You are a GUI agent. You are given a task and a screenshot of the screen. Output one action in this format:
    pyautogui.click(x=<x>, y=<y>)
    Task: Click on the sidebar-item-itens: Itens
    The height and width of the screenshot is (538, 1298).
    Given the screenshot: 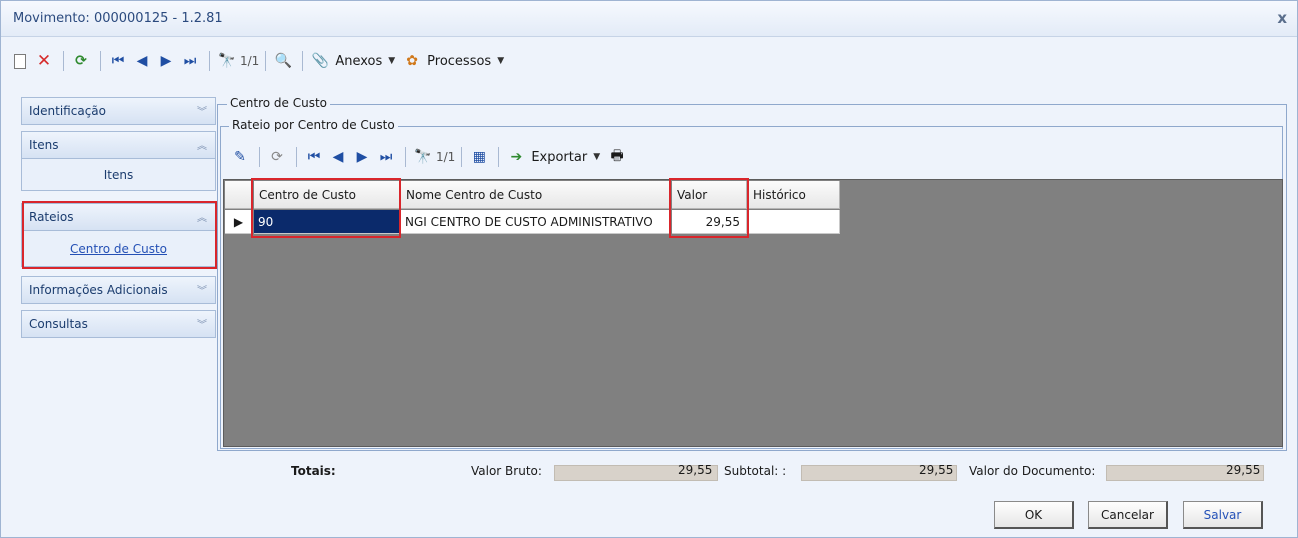 What is the action you would take?
    pyautogui.click(x=118, y=175)
    